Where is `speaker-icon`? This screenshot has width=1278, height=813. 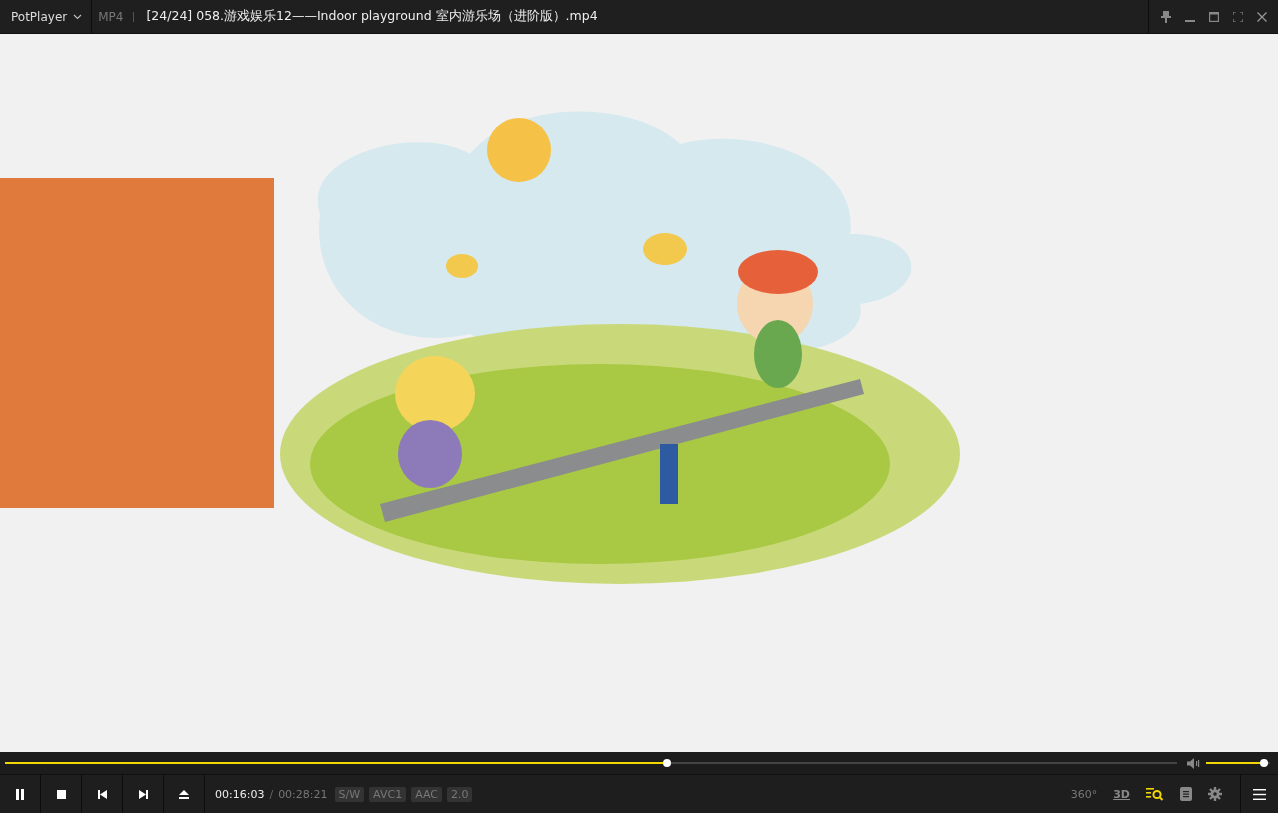 speaker-icon is located at coordinates (1193, 763).